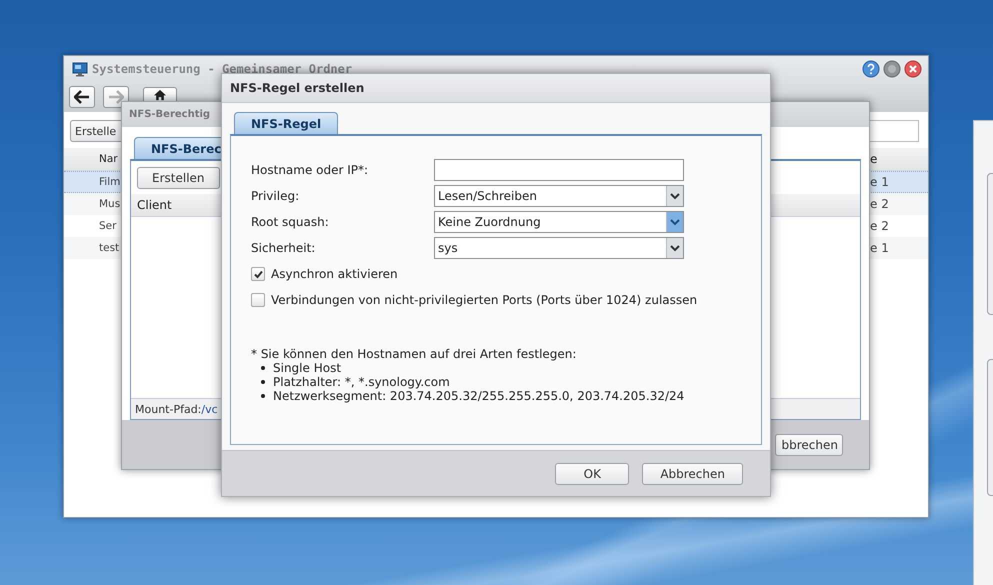 This screenshot has width=993, height=585. I want to click on dropdown: Keine Zuordnung, so click(559, 222).